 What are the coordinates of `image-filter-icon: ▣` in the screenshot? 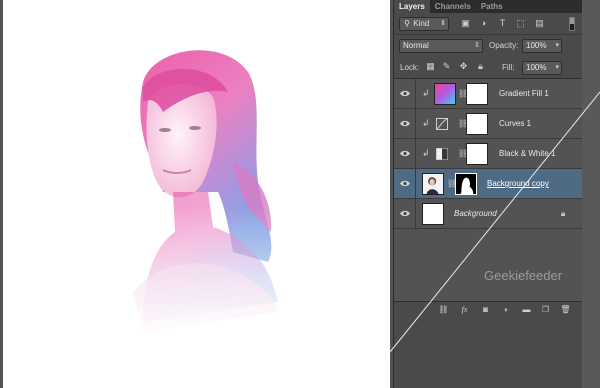 It's located at (465, 23).